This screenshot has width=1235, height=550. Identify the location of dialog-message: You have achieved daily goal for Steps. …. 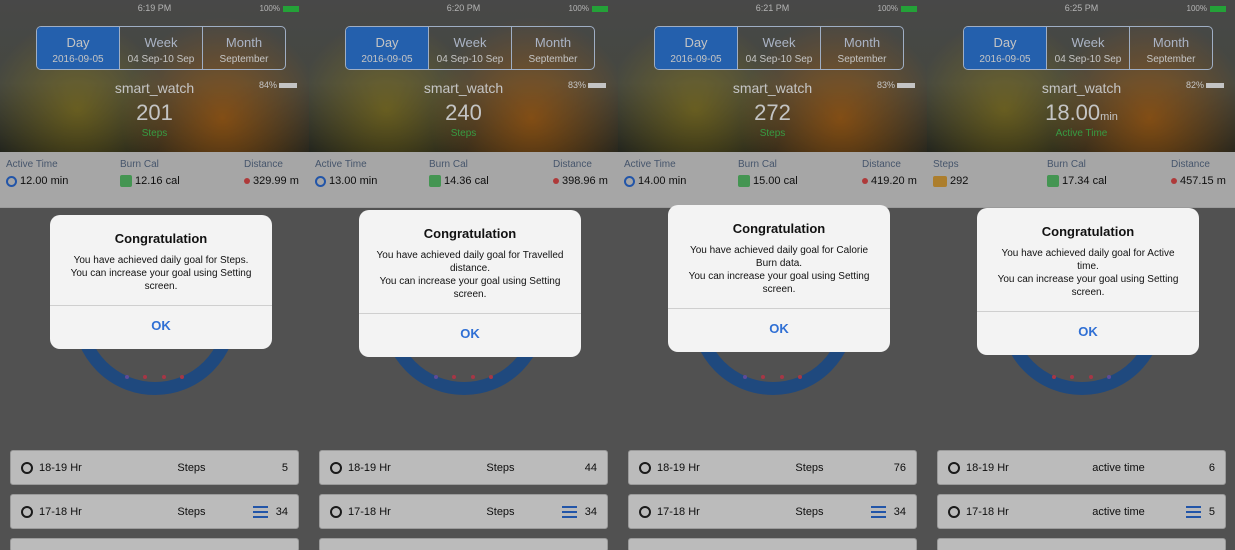
(161, 273).